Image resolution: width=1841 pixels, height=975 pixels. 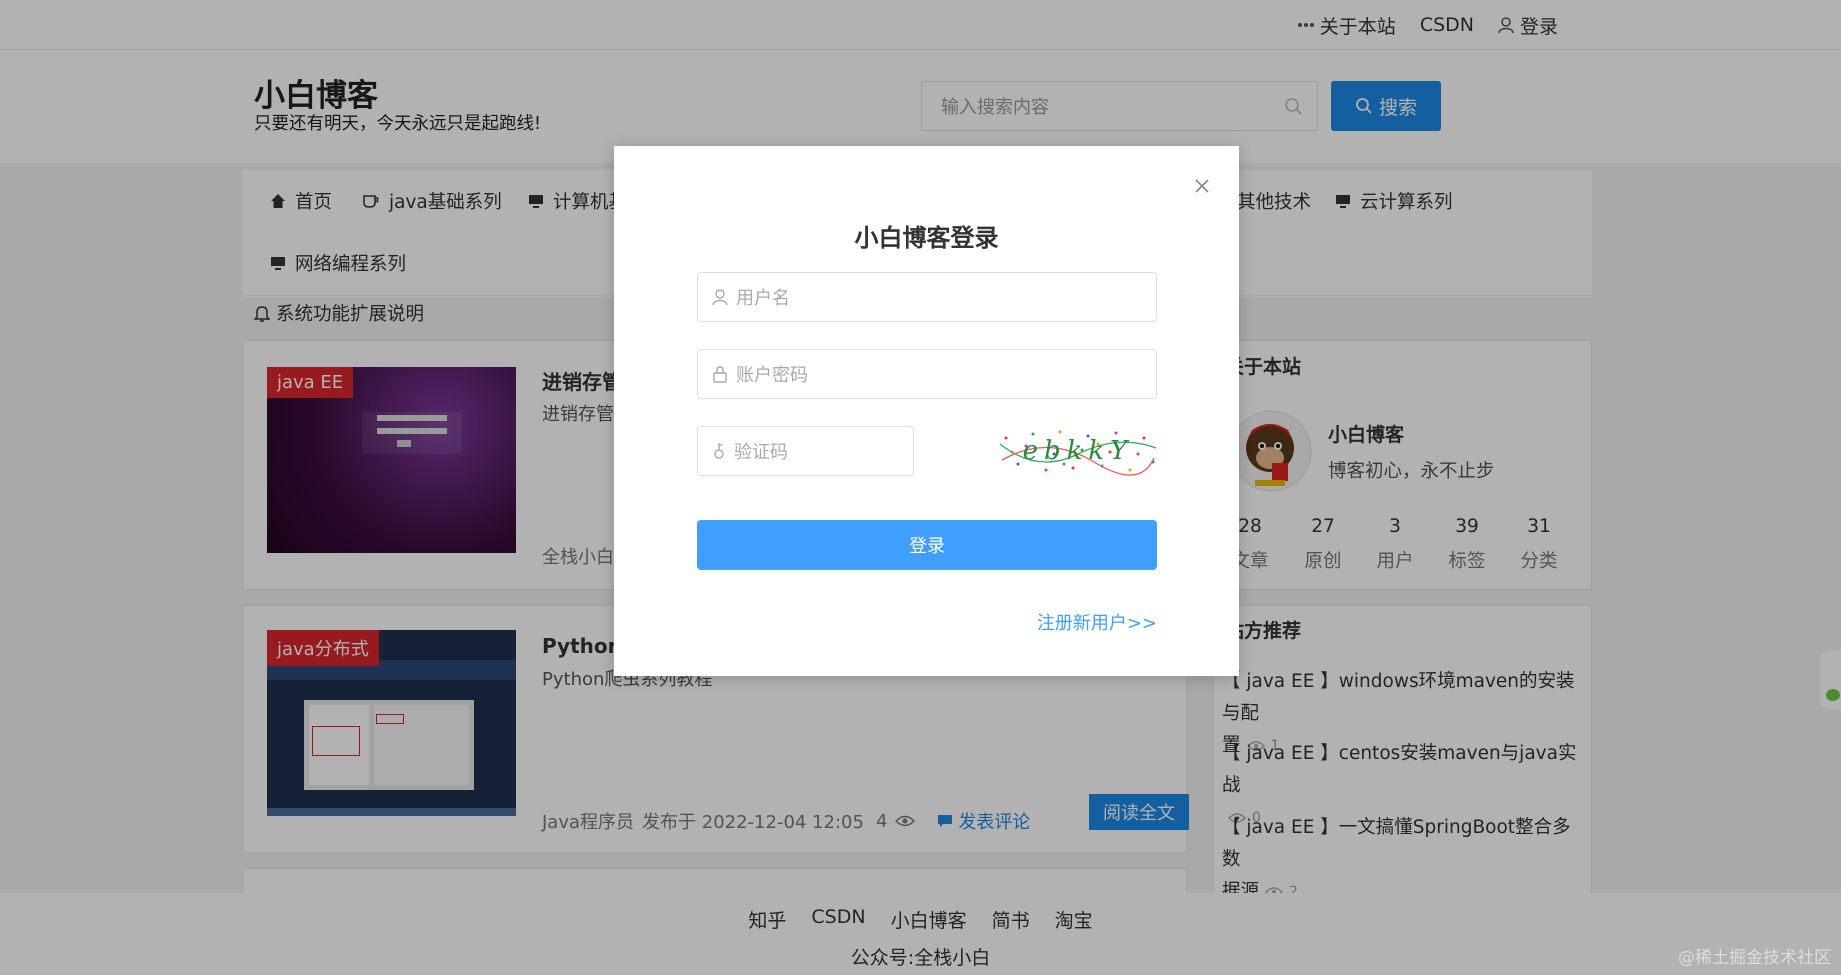 What do you see at coordinates (926, 238) in the screenshot?
I see `modal-title: 小白博客登录` at bounding box center [926, 238].